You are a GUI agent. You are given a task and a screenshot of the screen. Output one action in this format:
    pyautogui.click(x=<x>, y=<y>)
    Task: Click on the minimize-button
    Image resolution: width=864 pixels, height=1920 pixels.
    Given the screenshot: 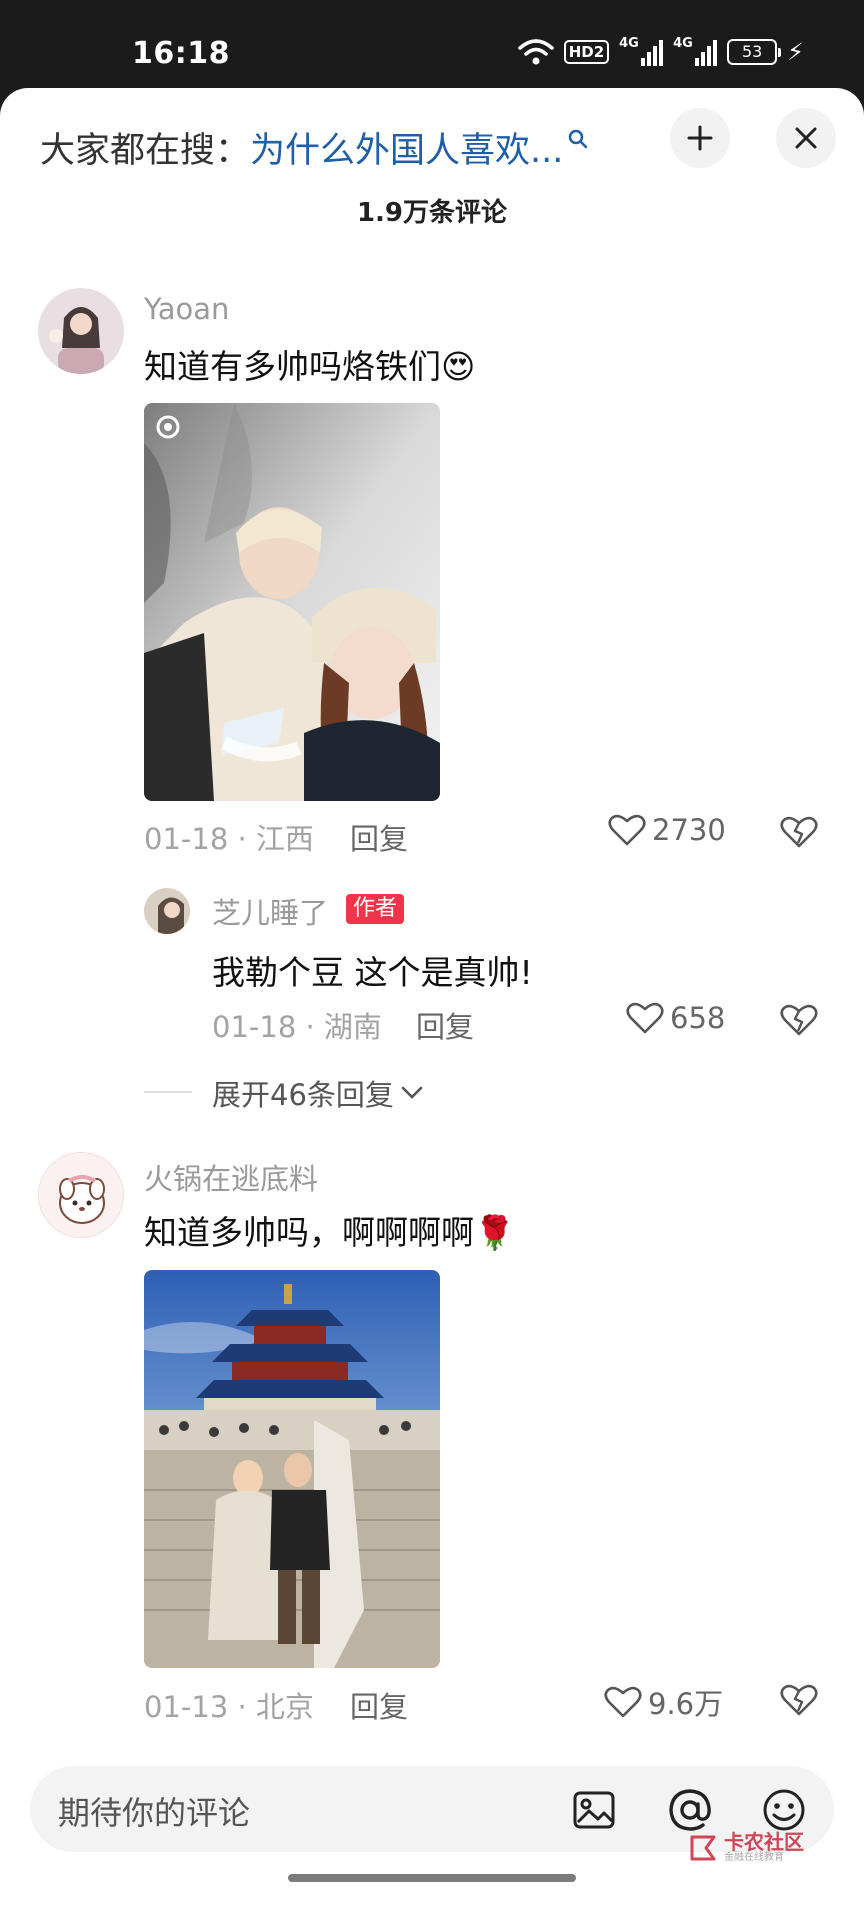 What is the action you would take?
    pyautogui.click(x=700, y=138)
    